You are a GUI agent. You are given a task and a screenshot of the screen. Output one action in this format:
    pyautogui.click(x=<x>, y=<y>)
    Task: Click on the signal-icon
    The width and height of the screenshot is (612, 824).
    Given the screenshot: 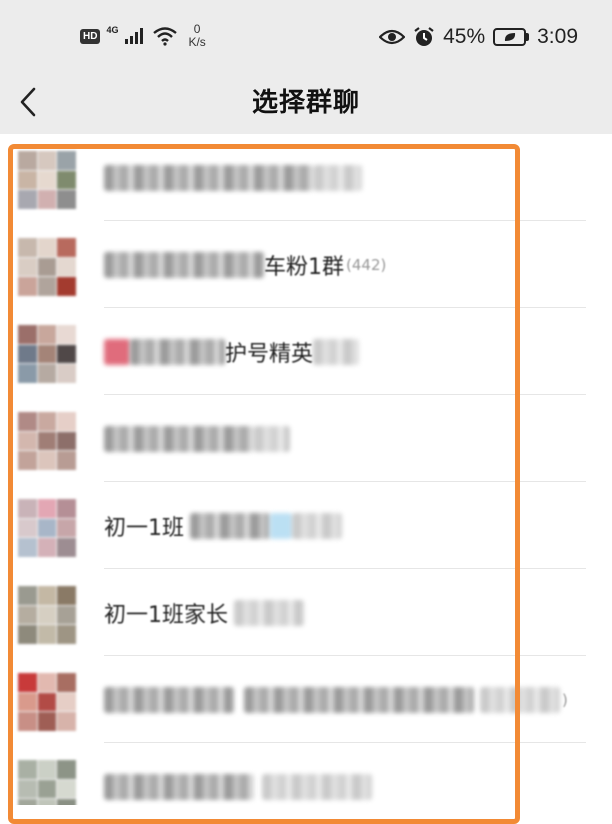 What is the action you would take?
    pyautogui.click(x=134, y=36)
    